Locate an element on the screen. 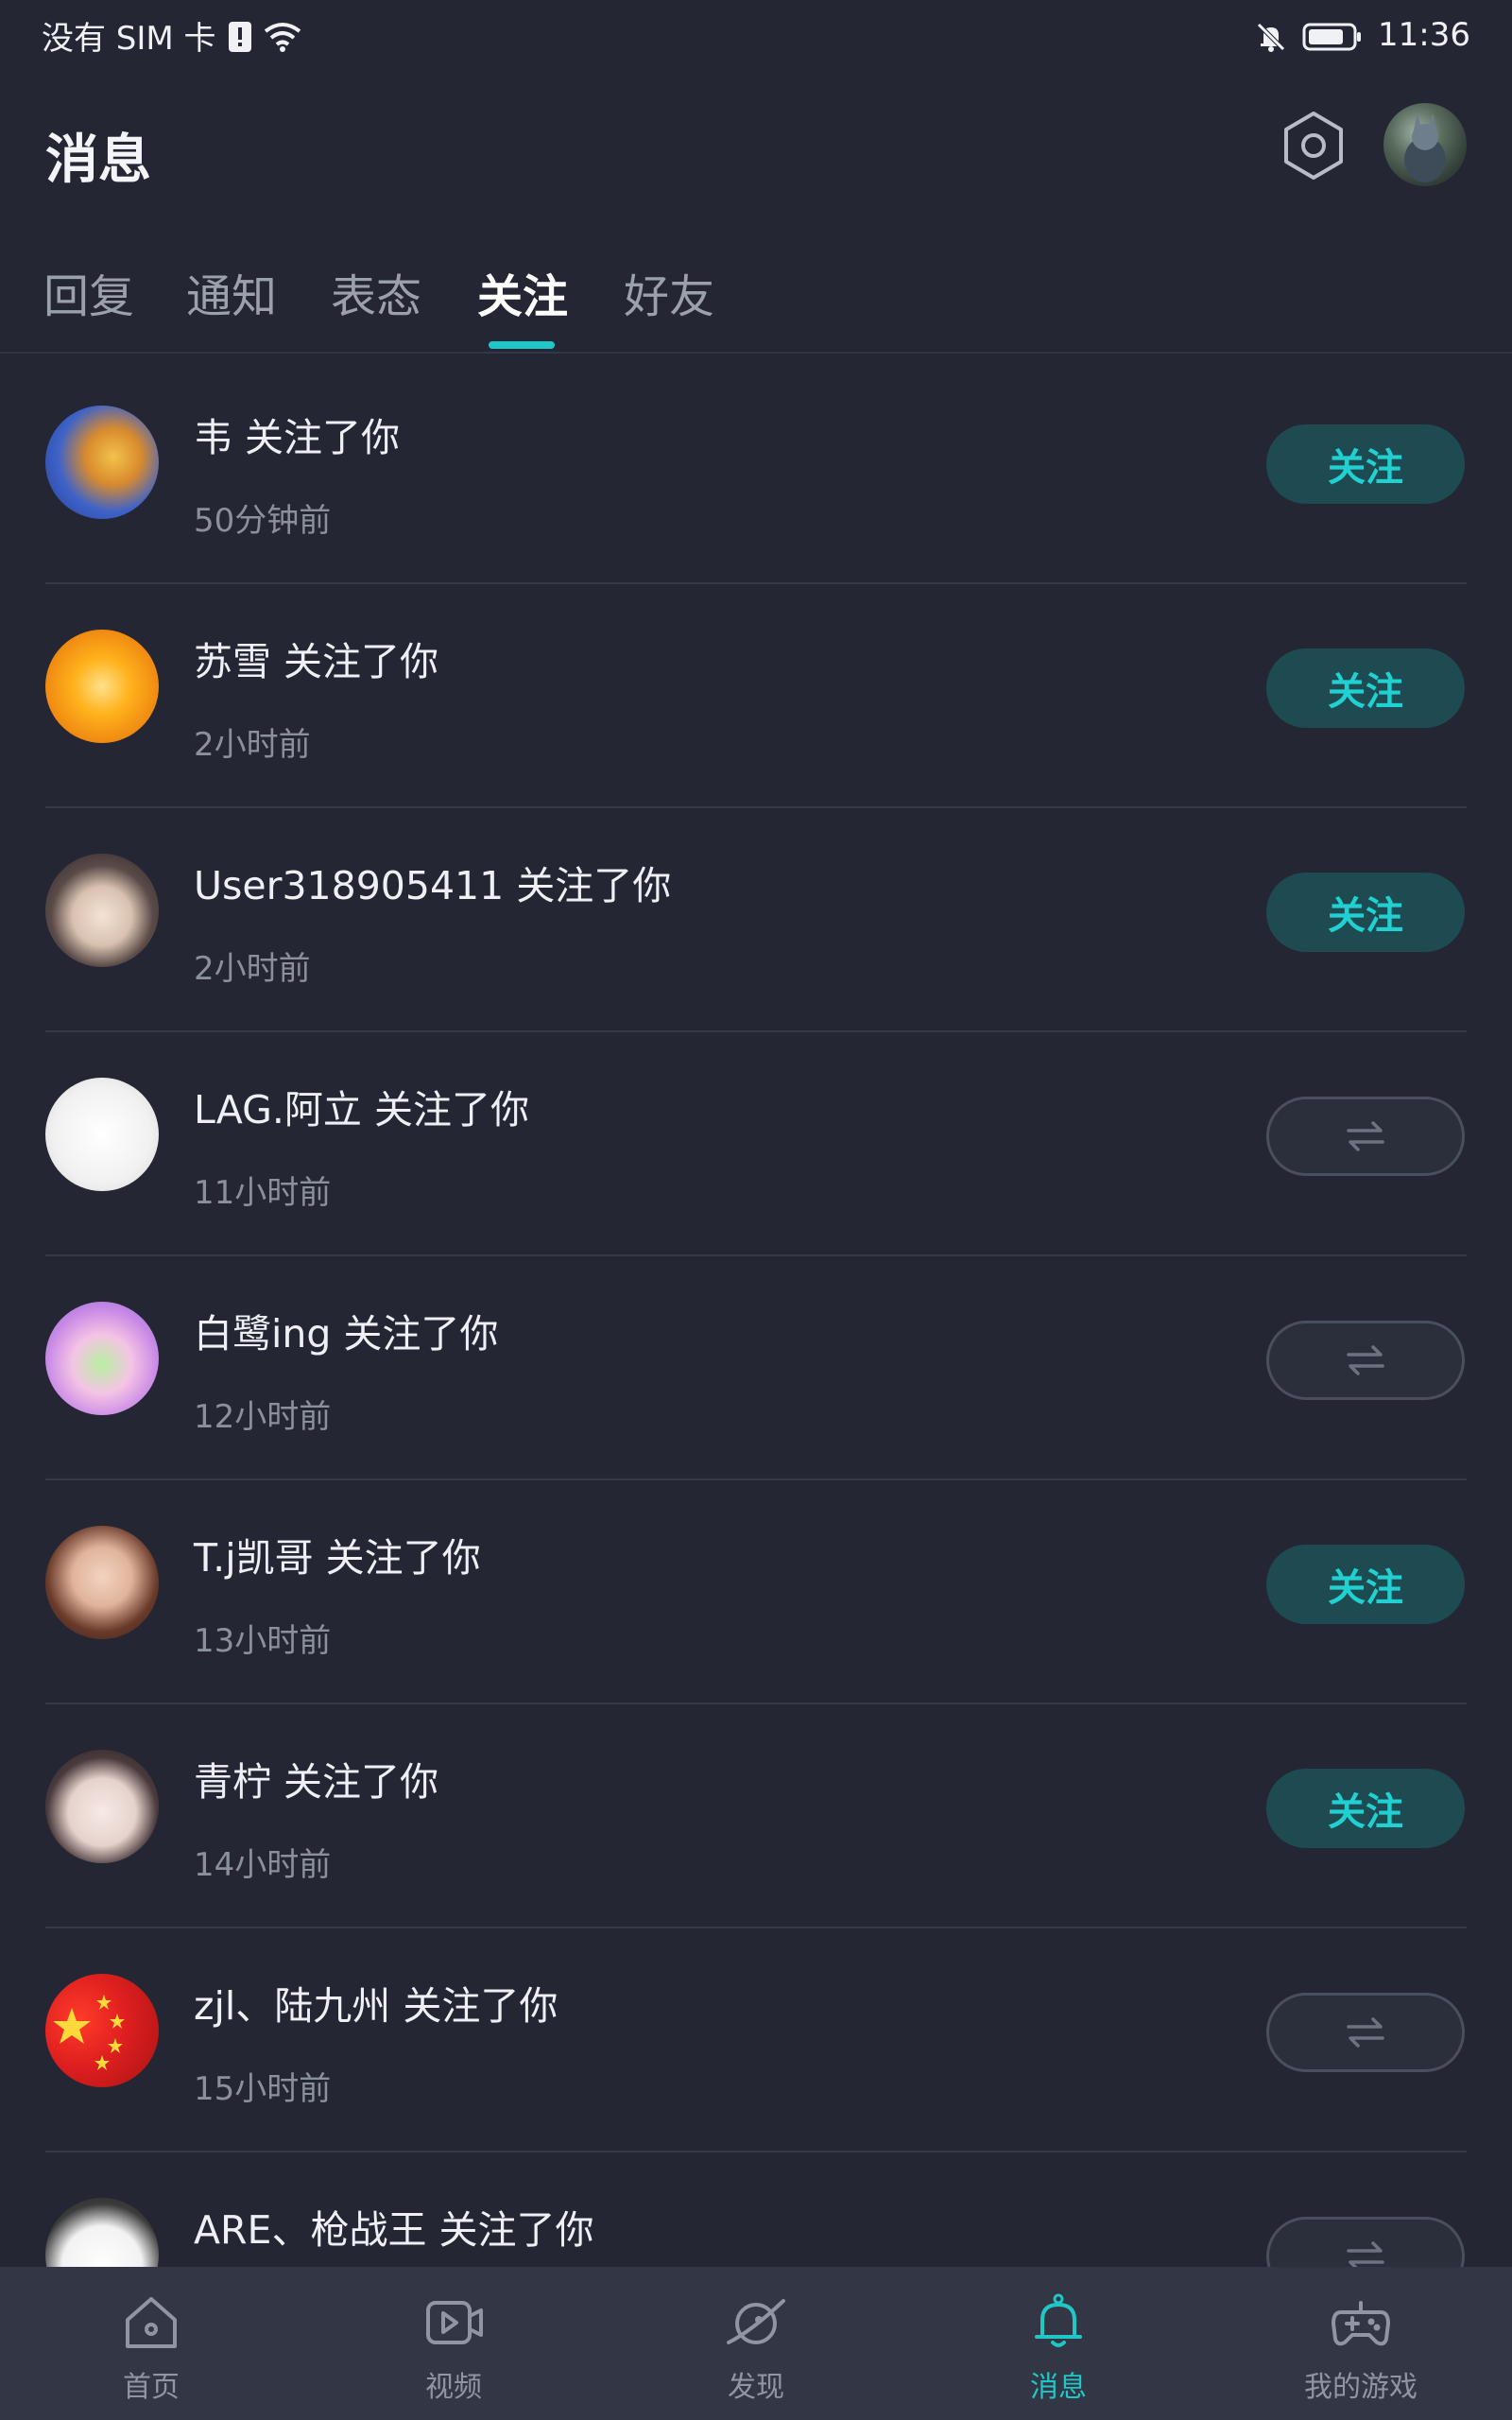 The height and width of the screenshot is (2420, 1512). settings-icon is located at coordinates (1313, 146).